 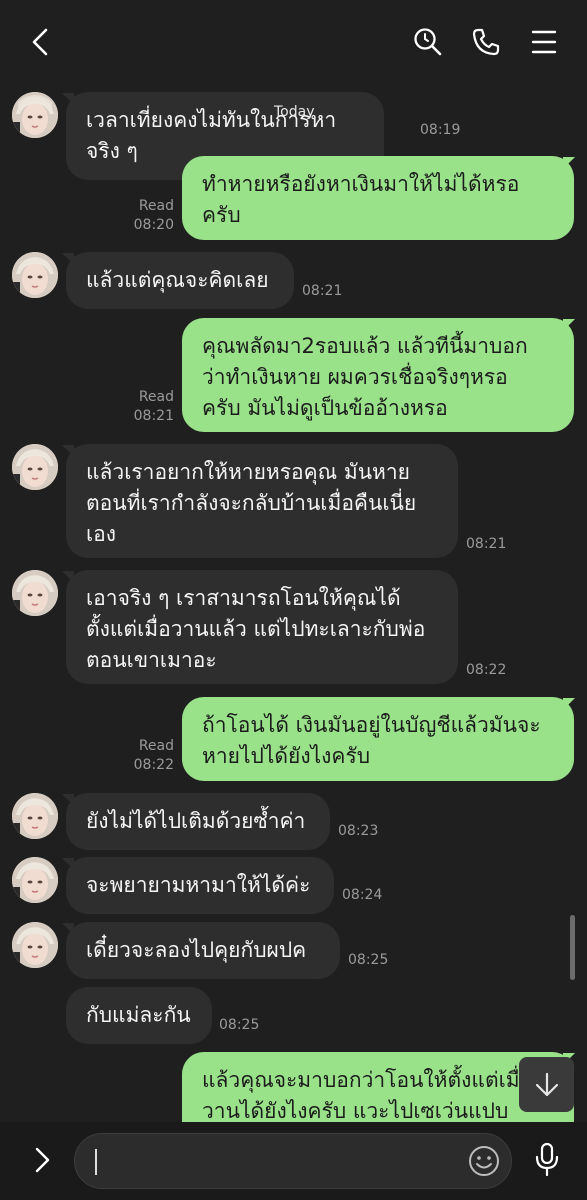 I want to click on search-button, so click(x=428, y=42).